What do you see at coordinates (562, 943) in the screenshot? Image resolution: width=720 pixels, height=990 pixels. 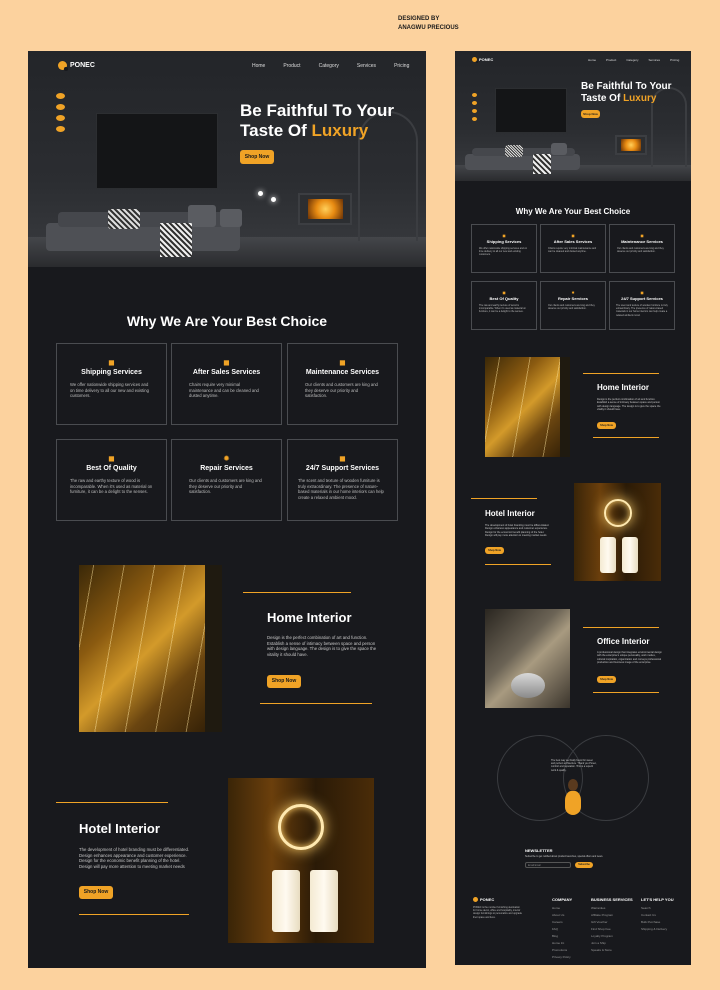 I see `footer-link: Home Int` at bounding box center [562, 943].